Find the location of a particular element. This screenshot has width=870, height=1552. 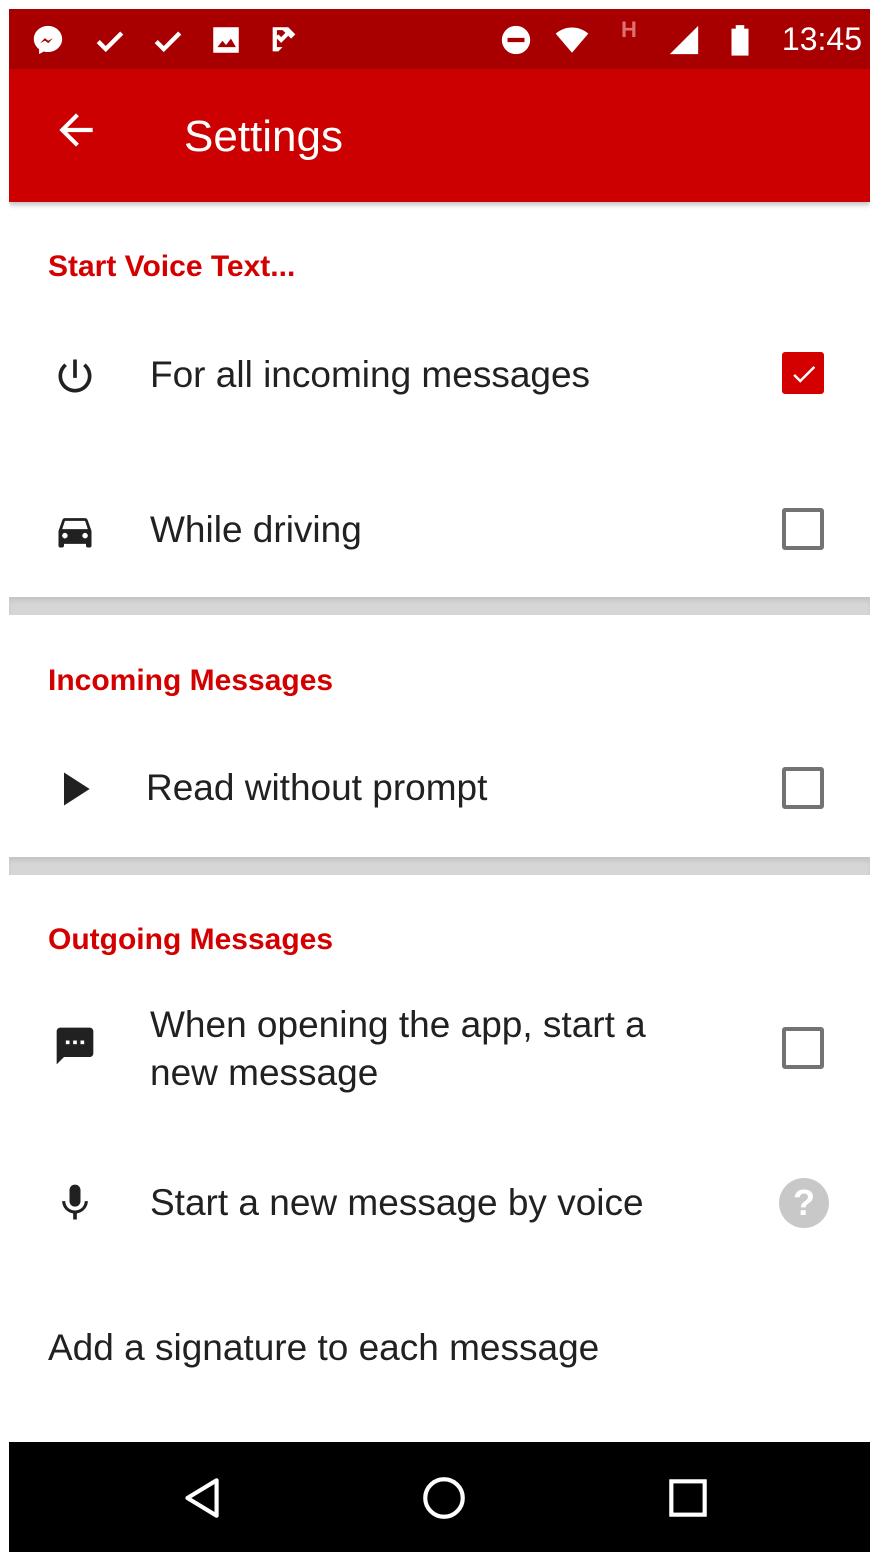

setting-row-read-without-prompt: Read without prompt is located at coordinates (439, 794).